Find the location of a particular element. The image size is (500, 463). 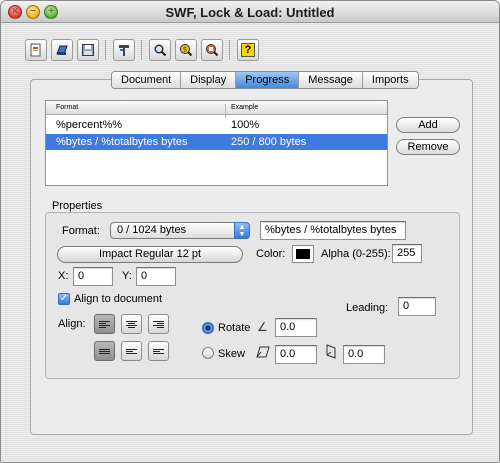

column-header-example: Example is located at coordinates (244, 107).